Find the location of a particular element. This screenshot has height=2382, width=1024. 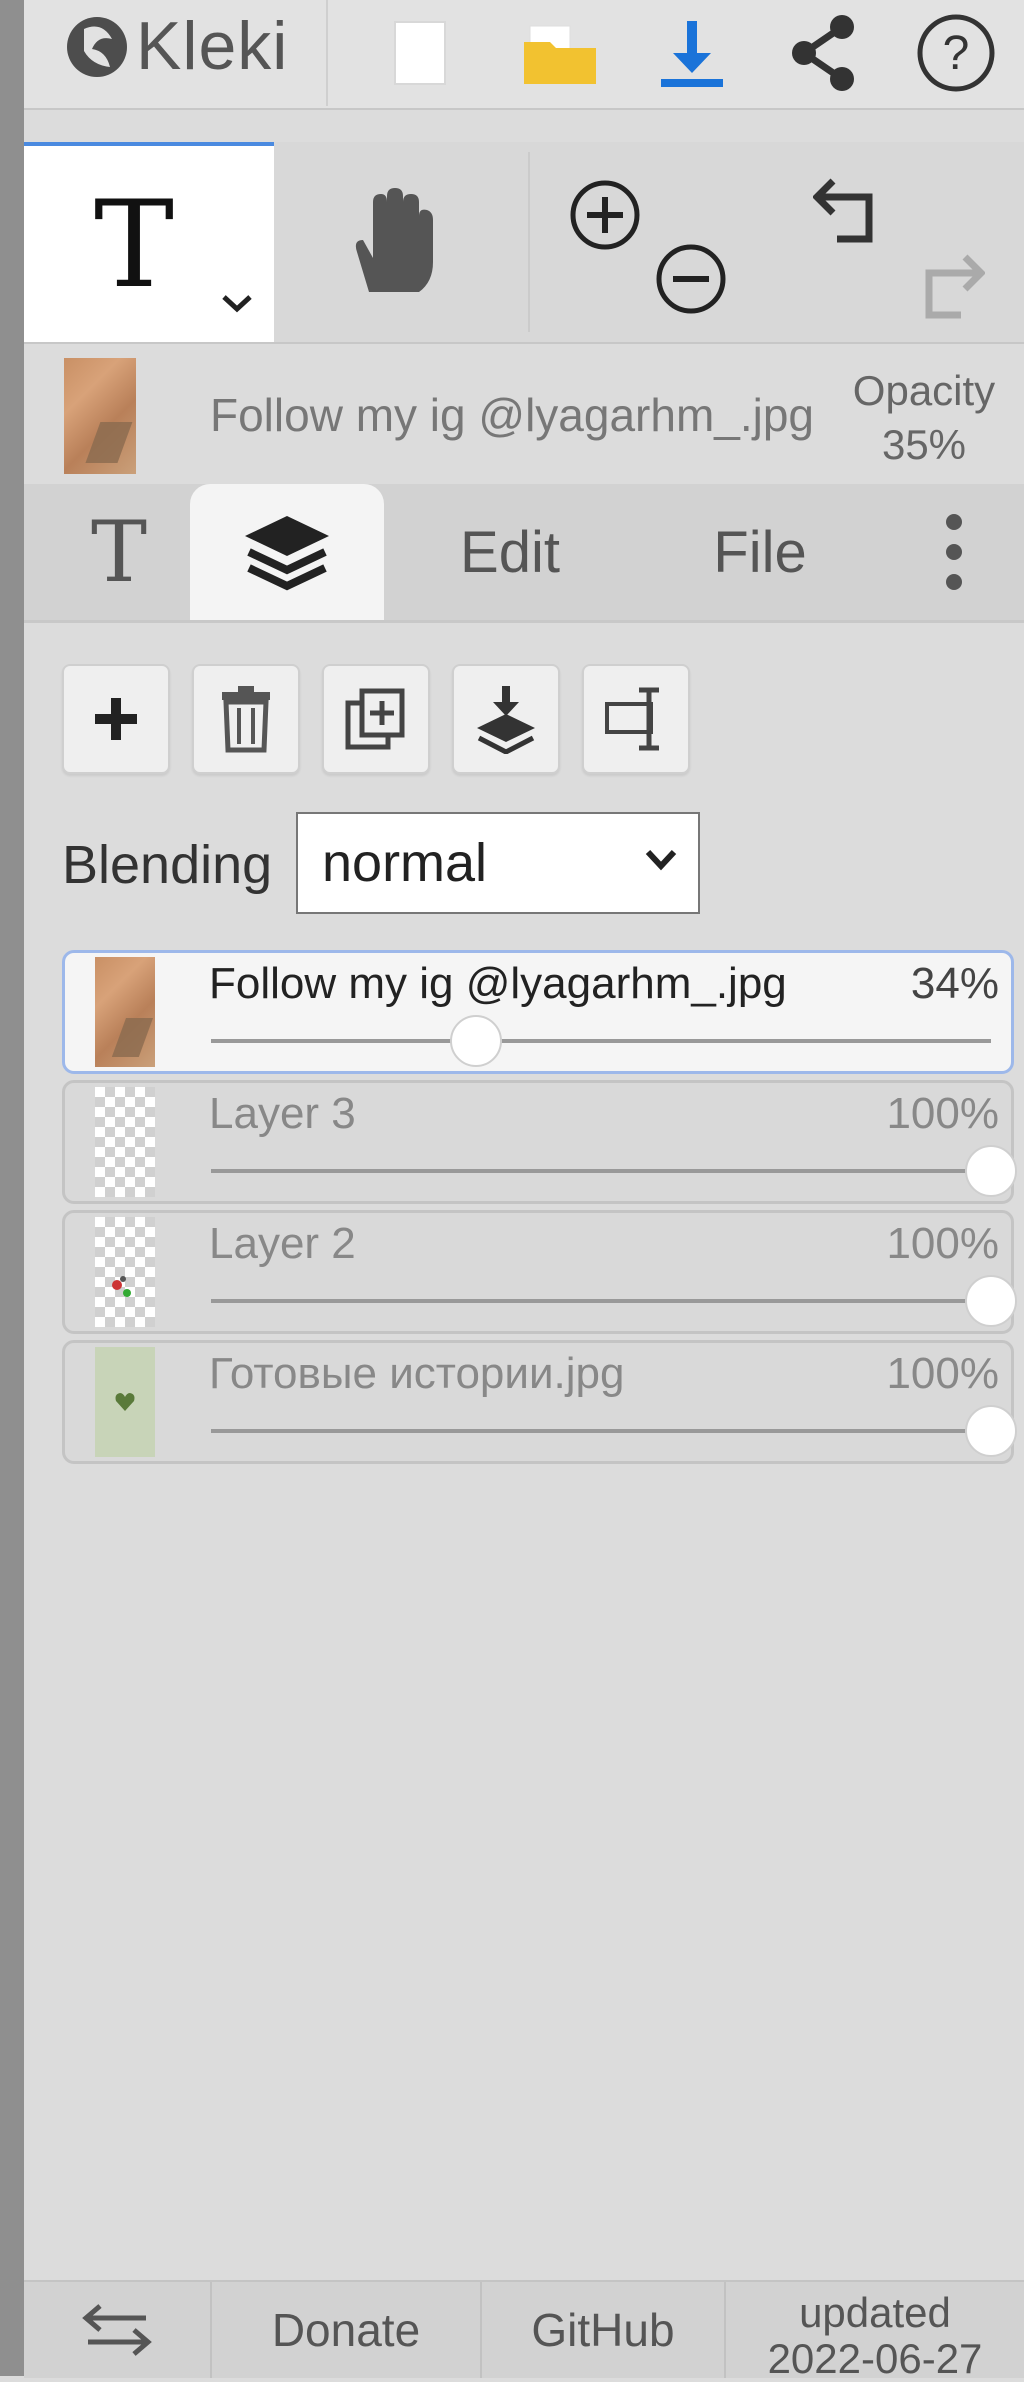

zoom-out-button is located at coordinates (691, 279).